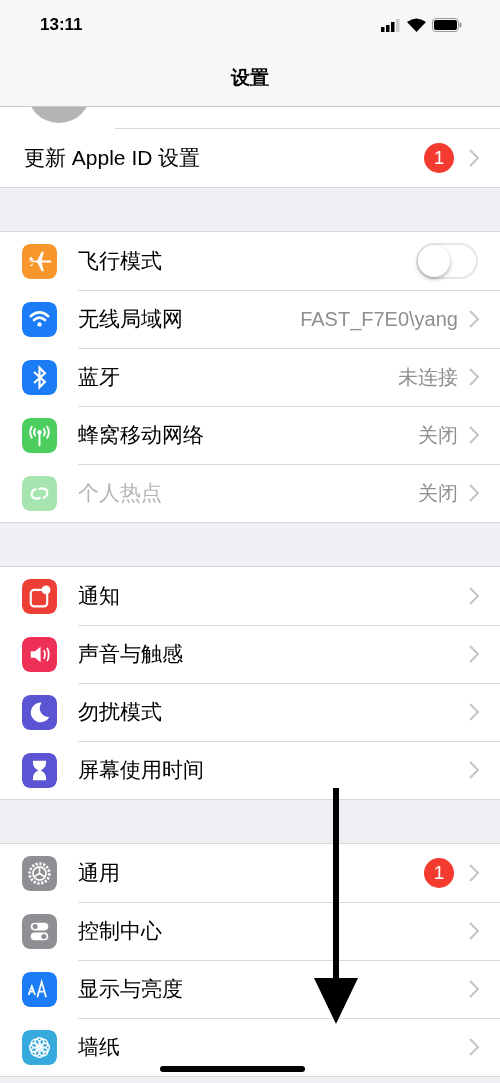 This screenshot has width=500, height=1083. What do you see at coordinates (273, 770) in the screenshot?
I see `setting-label: 屏幕使用时间` at bounding box center [273, 770].